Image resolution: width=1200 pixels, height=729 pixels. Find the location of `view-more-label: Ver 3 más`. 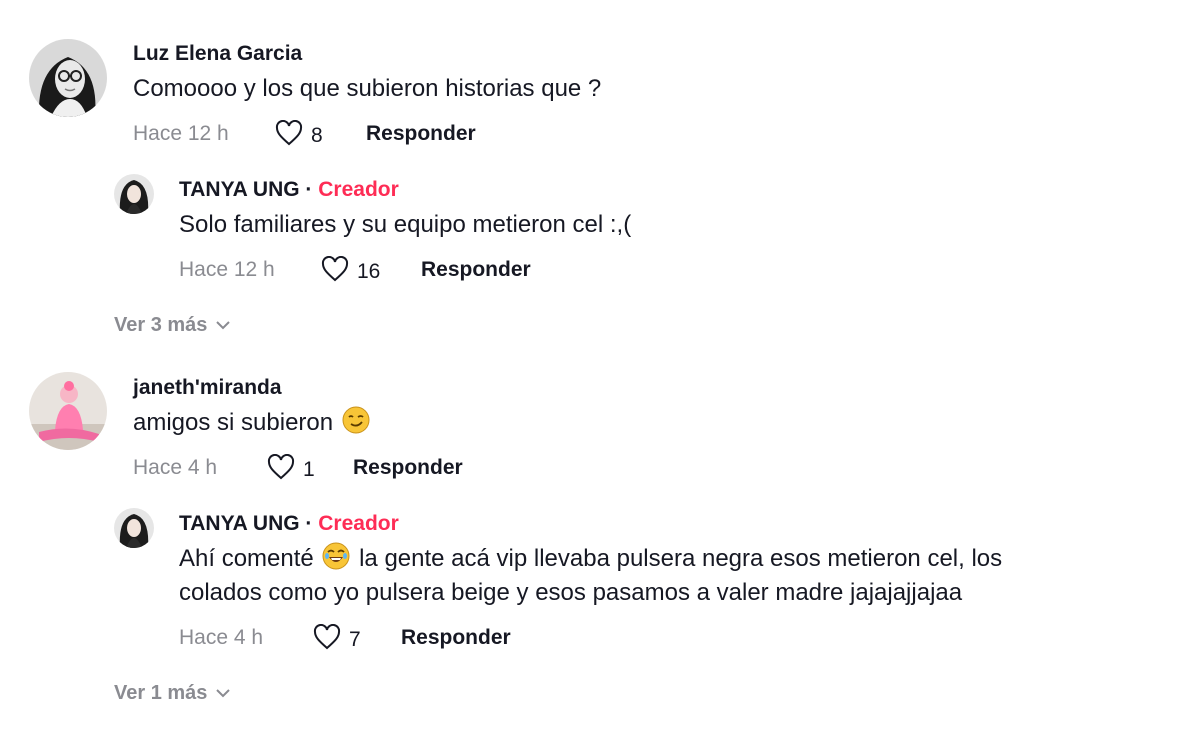

view-more-label: Ver 3 más is located at coordinates (161, 325).